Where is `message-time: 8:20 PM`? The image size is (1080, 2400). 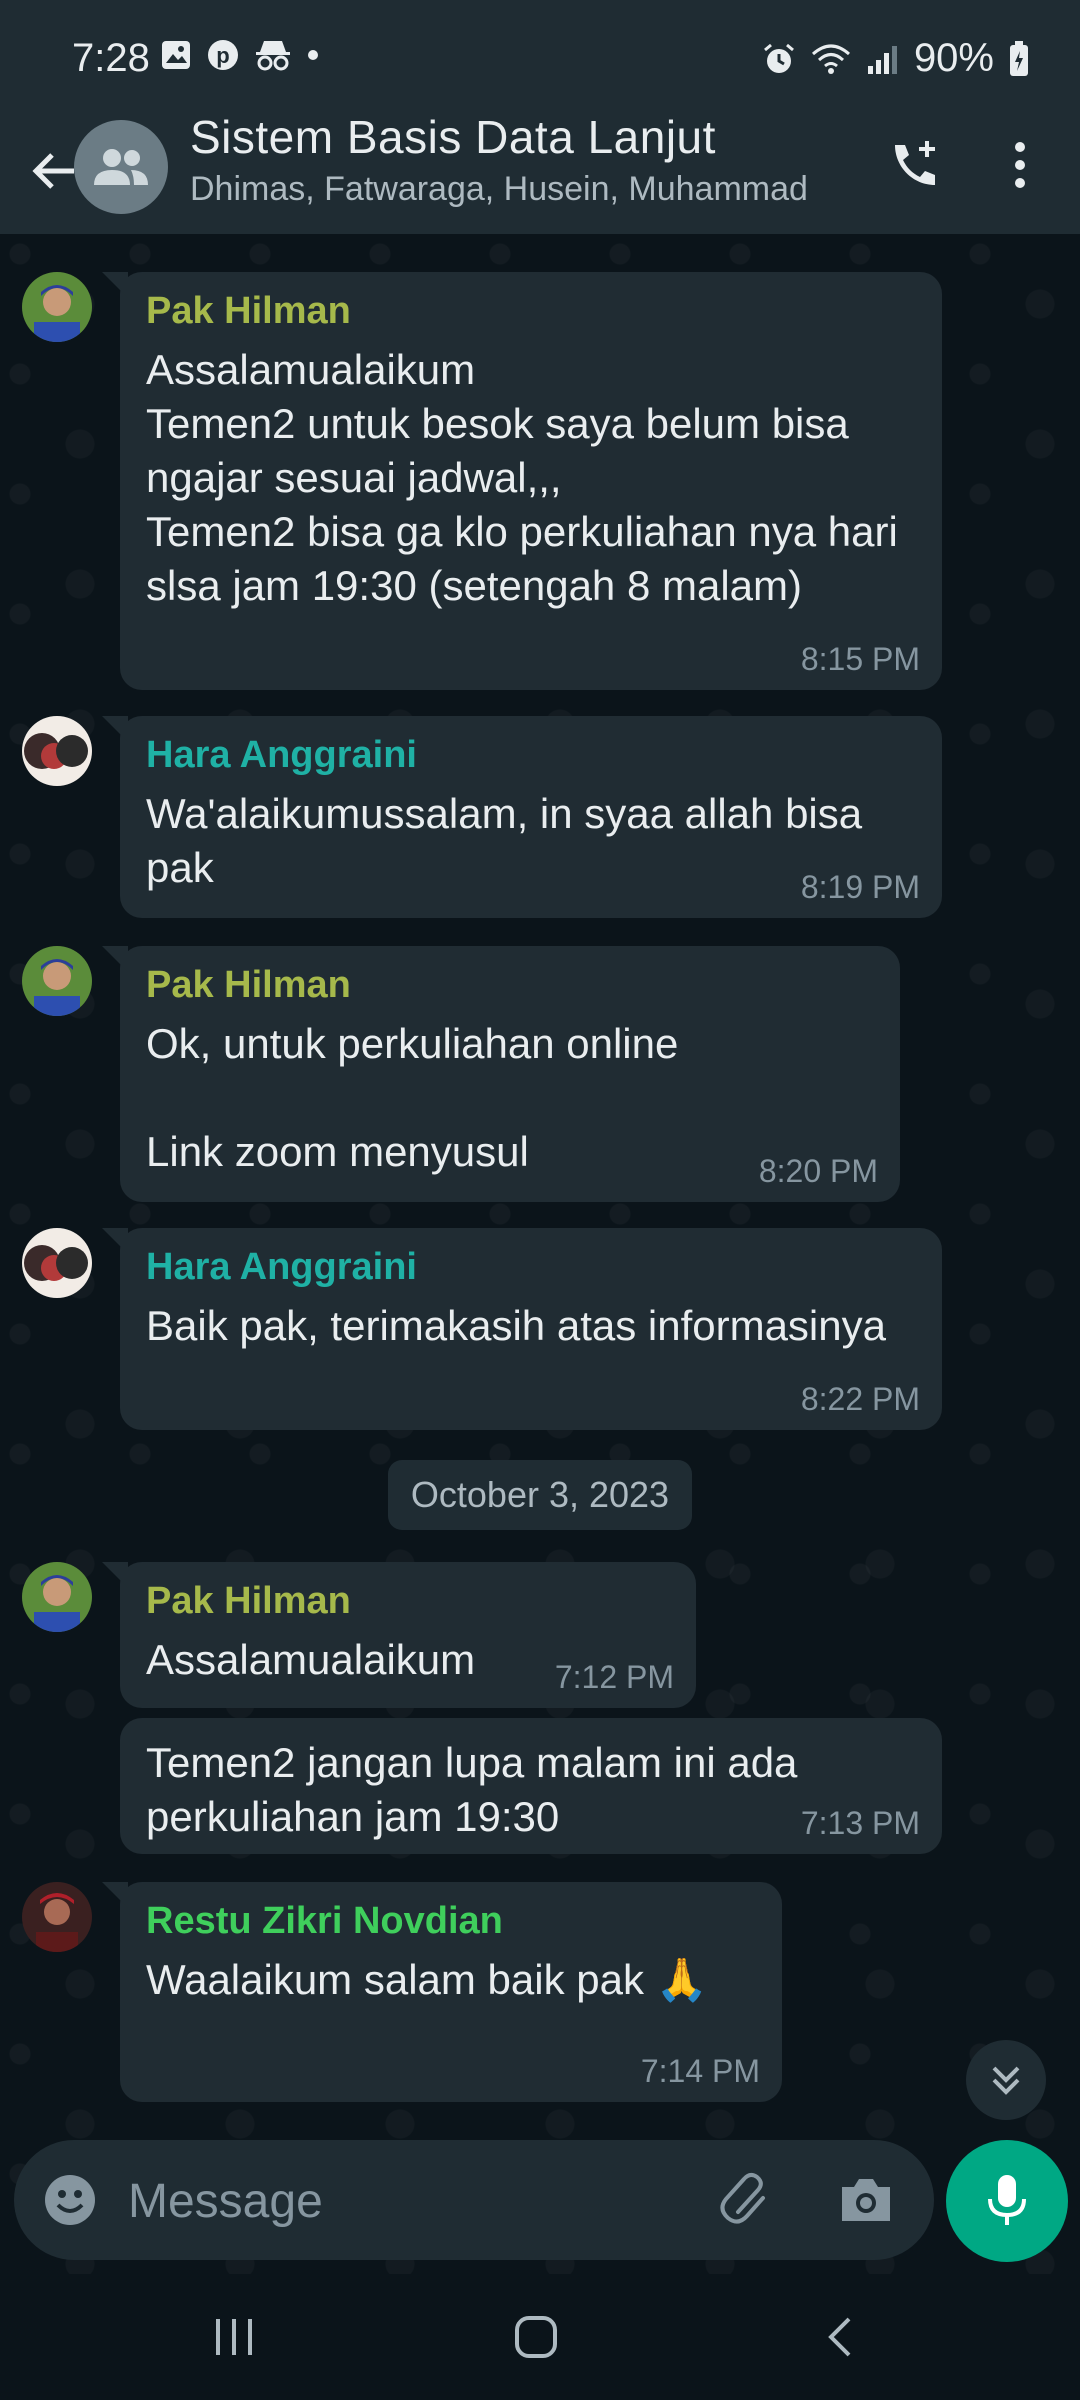 message-time: 8:20 PM is located at coordinates (818, 1171).